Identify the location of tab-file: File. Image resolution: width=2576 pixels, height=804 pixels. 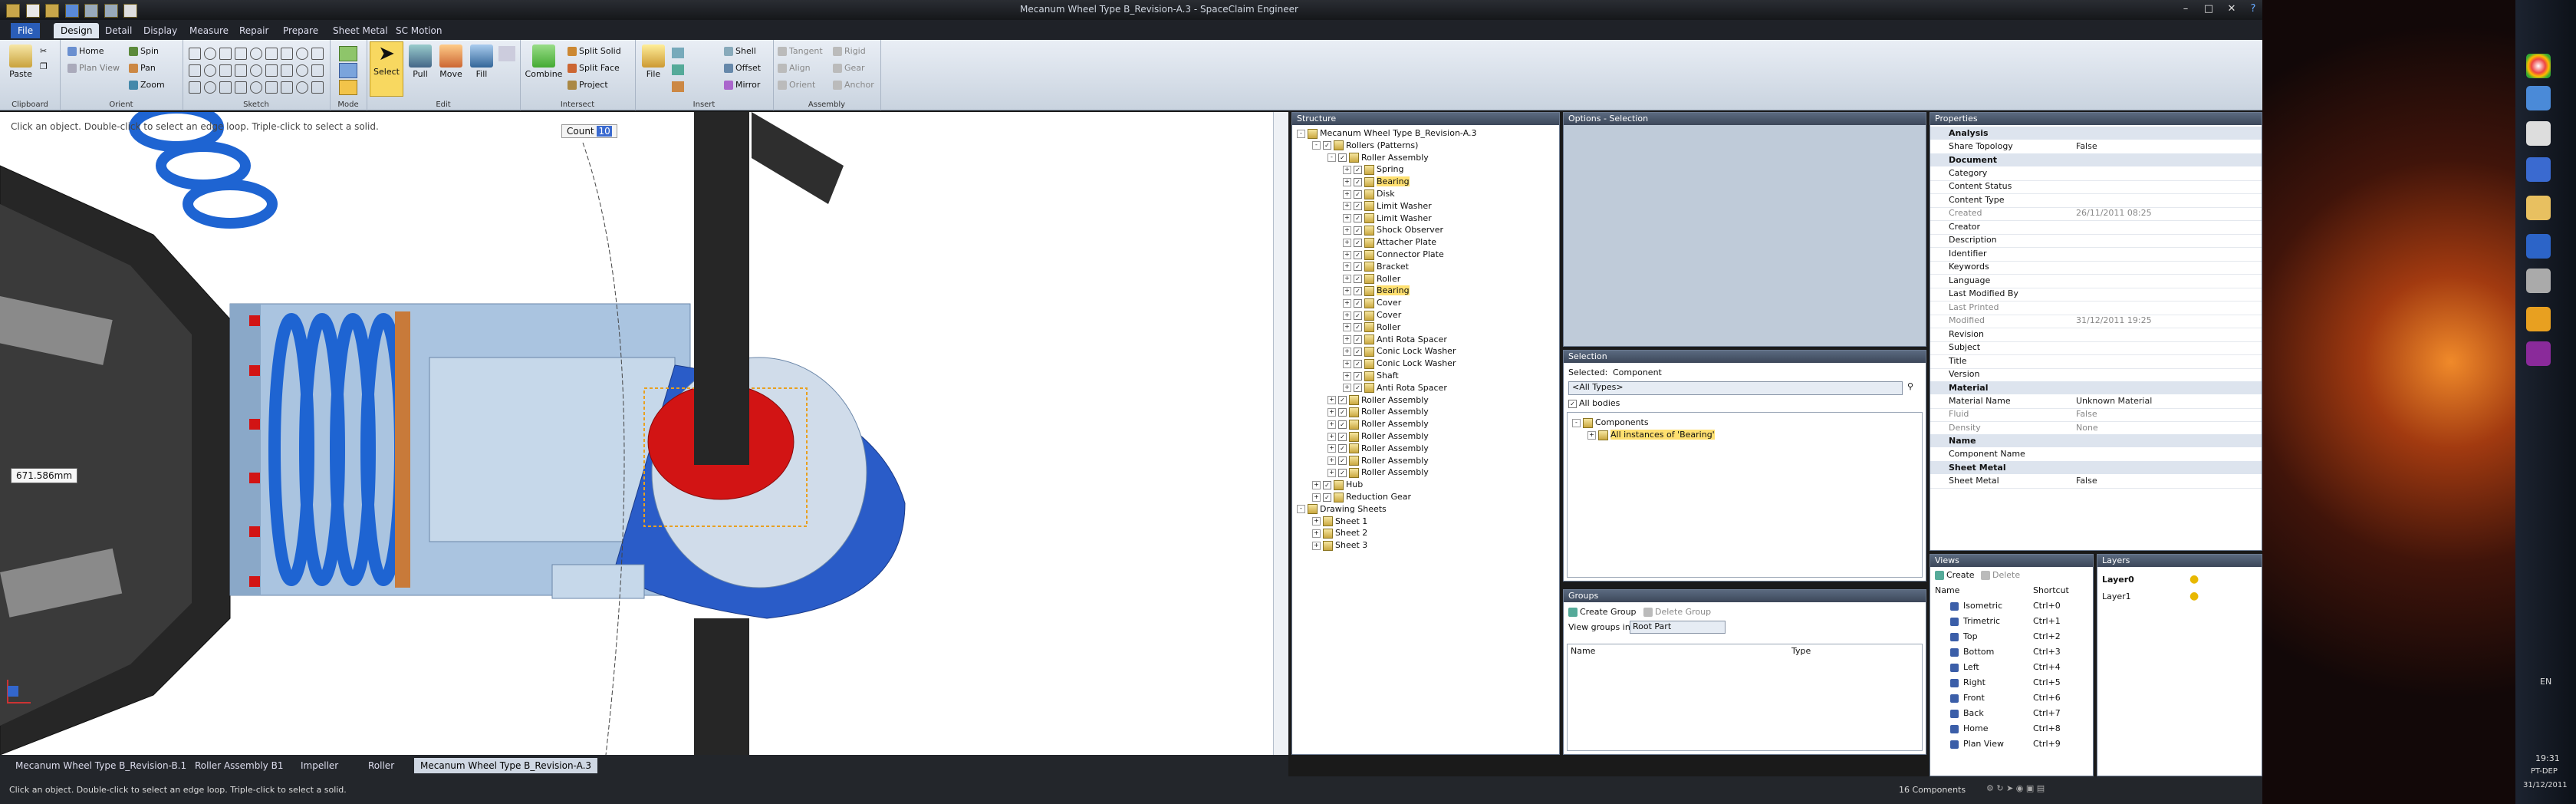
(26, 30).